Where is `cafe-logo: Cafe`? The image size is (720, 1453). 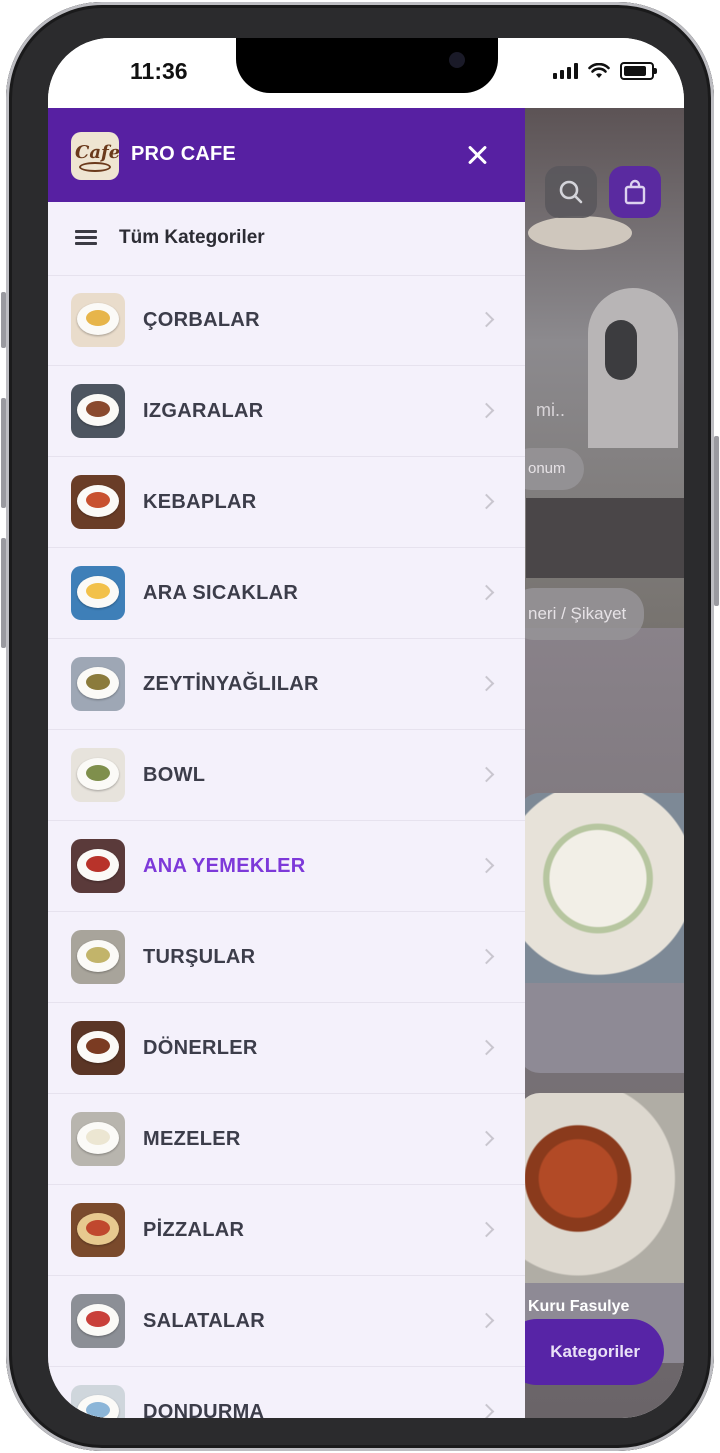
cafe-logo: Cafe is located at coordinates (95, 156).